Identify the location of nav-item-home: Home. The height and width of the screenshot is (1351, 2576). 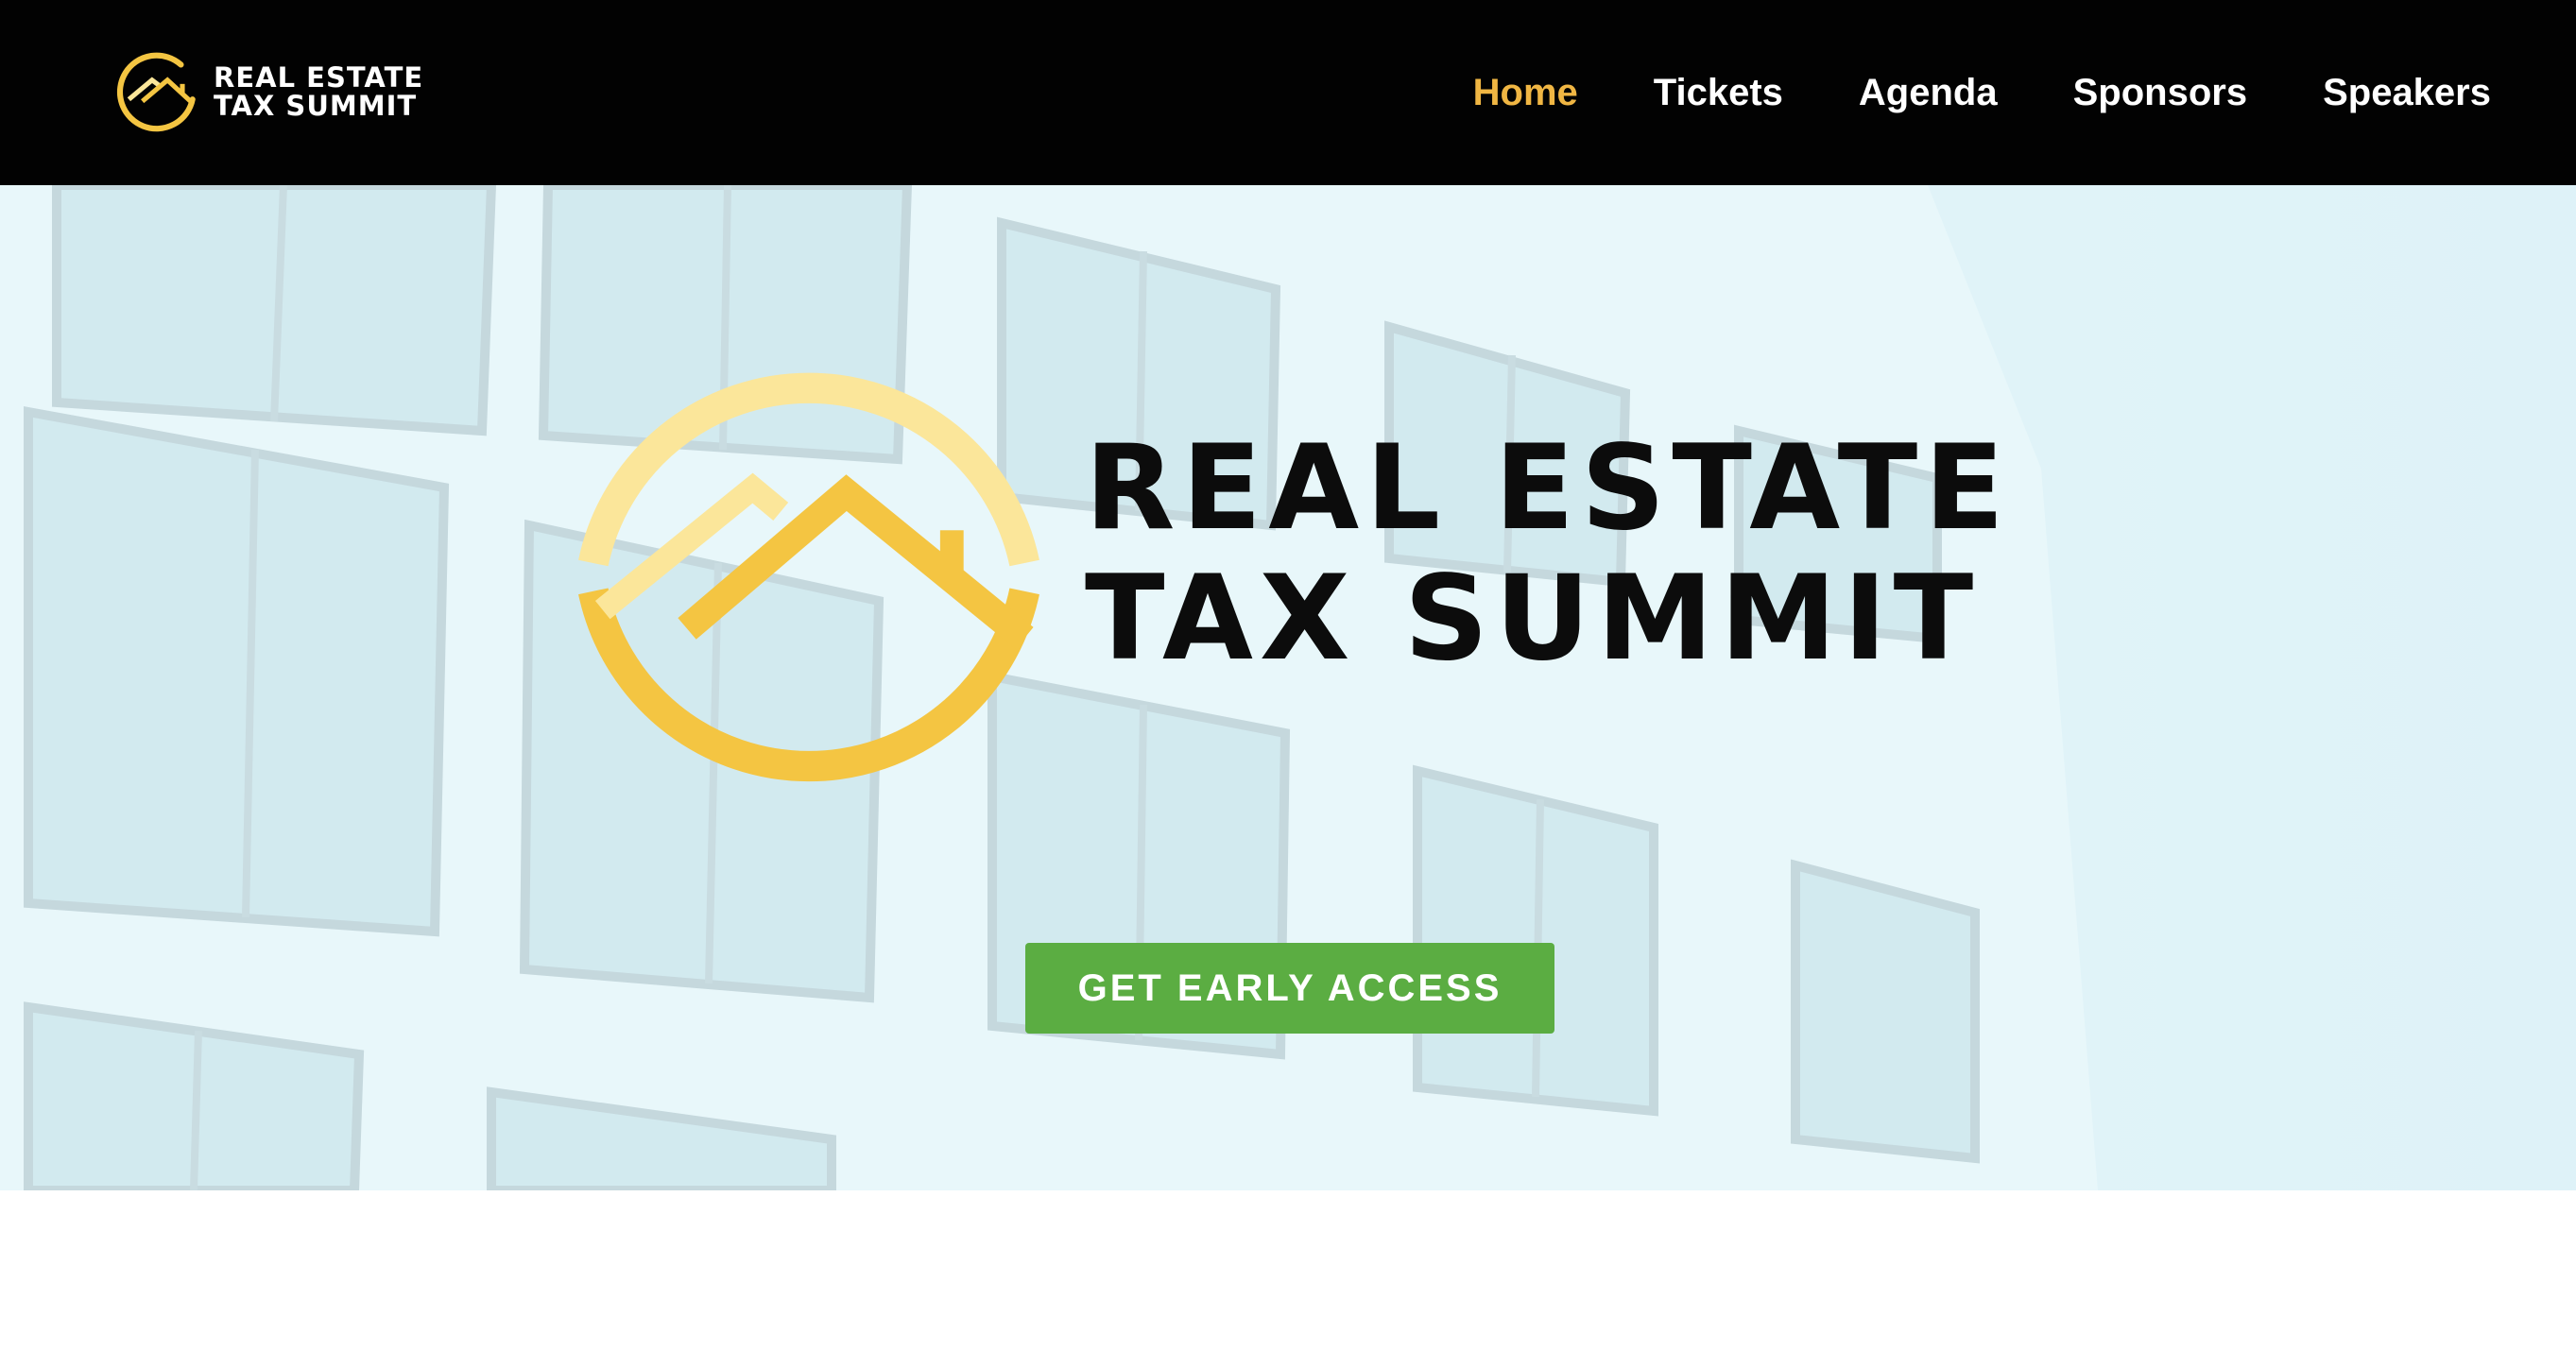
(1525, 93).